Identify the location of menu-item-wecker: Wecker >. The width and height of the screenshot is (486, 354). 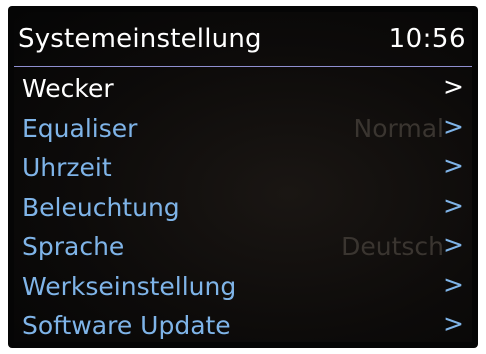
(243, 90).